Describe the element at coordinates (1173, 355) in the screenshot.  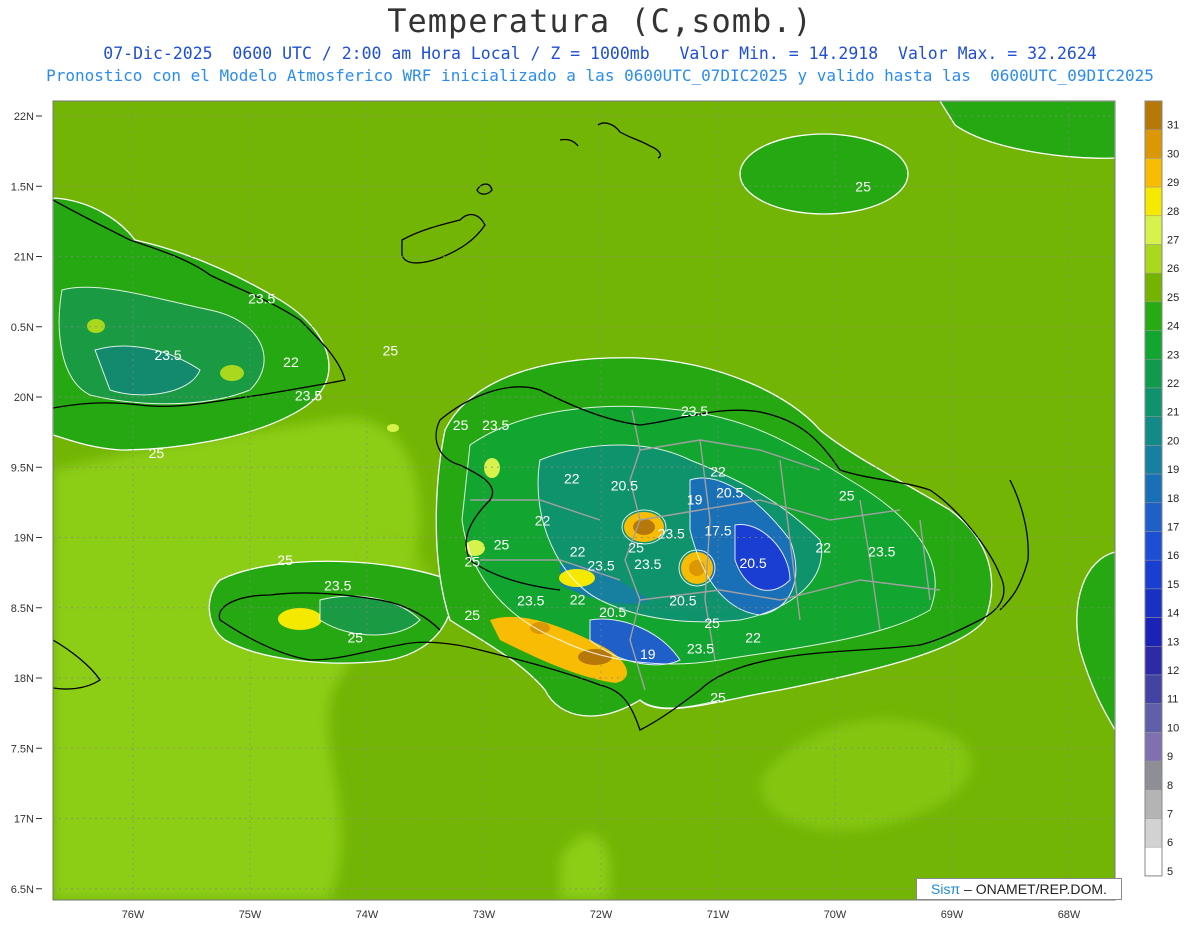
I see `colorbar-label: 23` at that location.